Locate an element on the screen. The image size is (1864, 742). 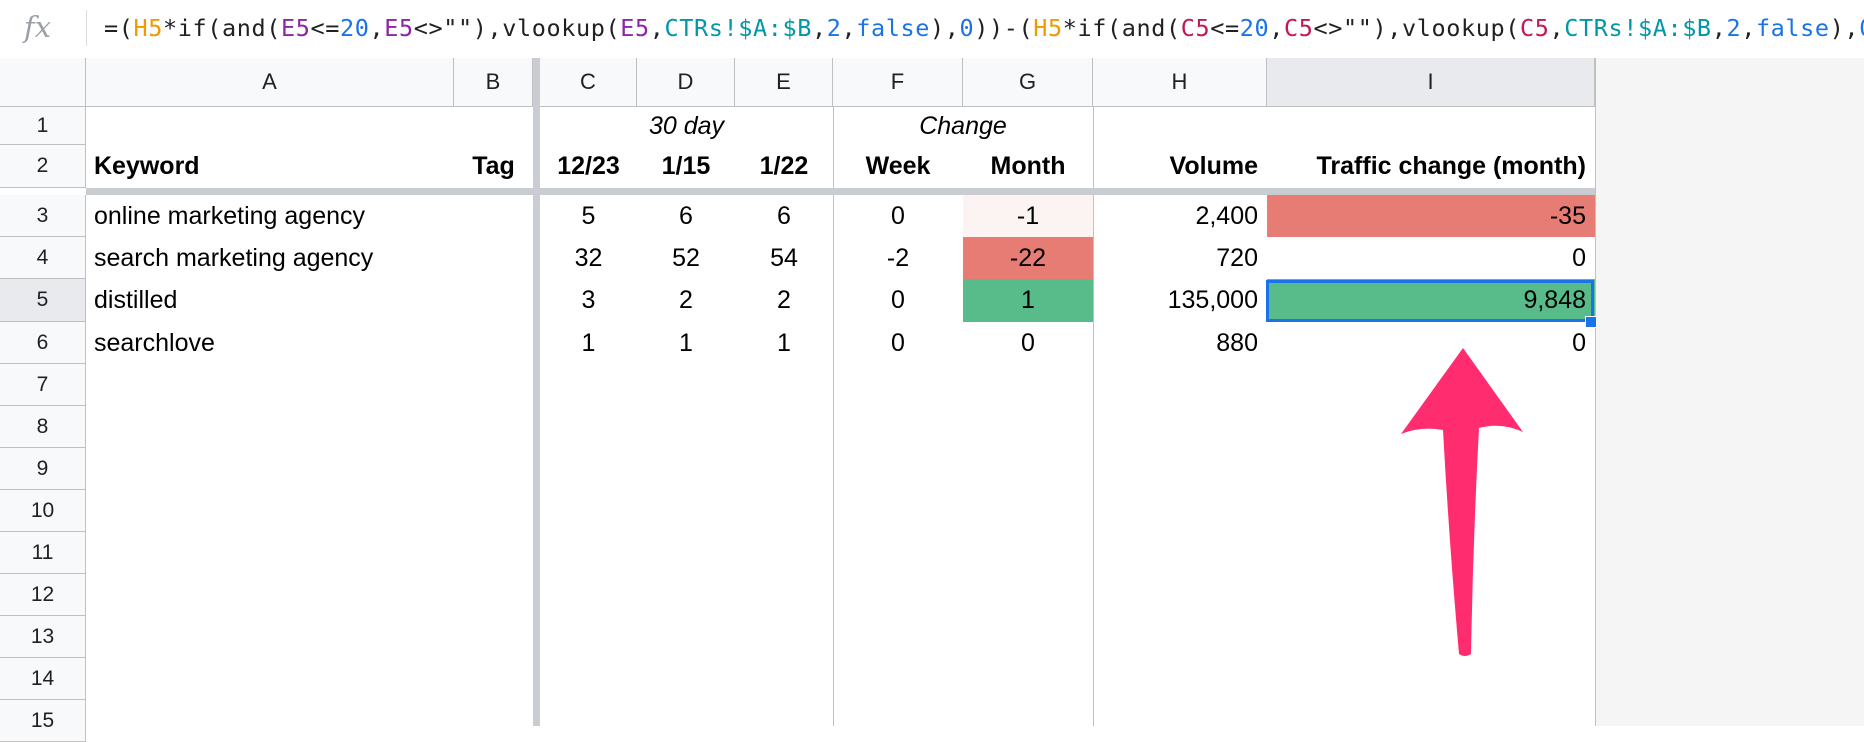
column-header-h: H is located at coordinates (1180, 82).